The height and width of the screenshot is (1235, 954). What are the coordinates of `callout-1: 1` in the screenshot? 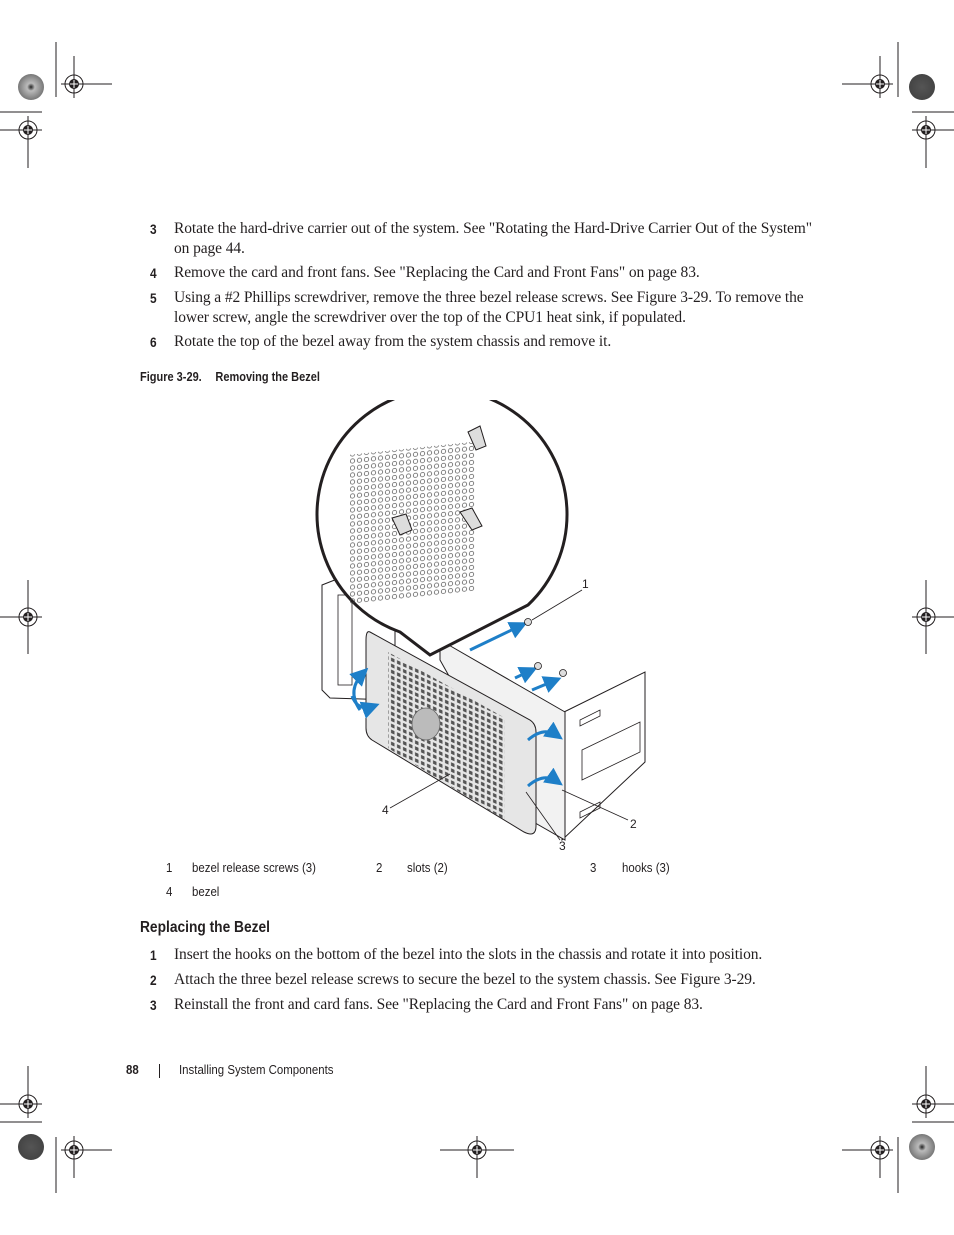 It's located at (585, 584).